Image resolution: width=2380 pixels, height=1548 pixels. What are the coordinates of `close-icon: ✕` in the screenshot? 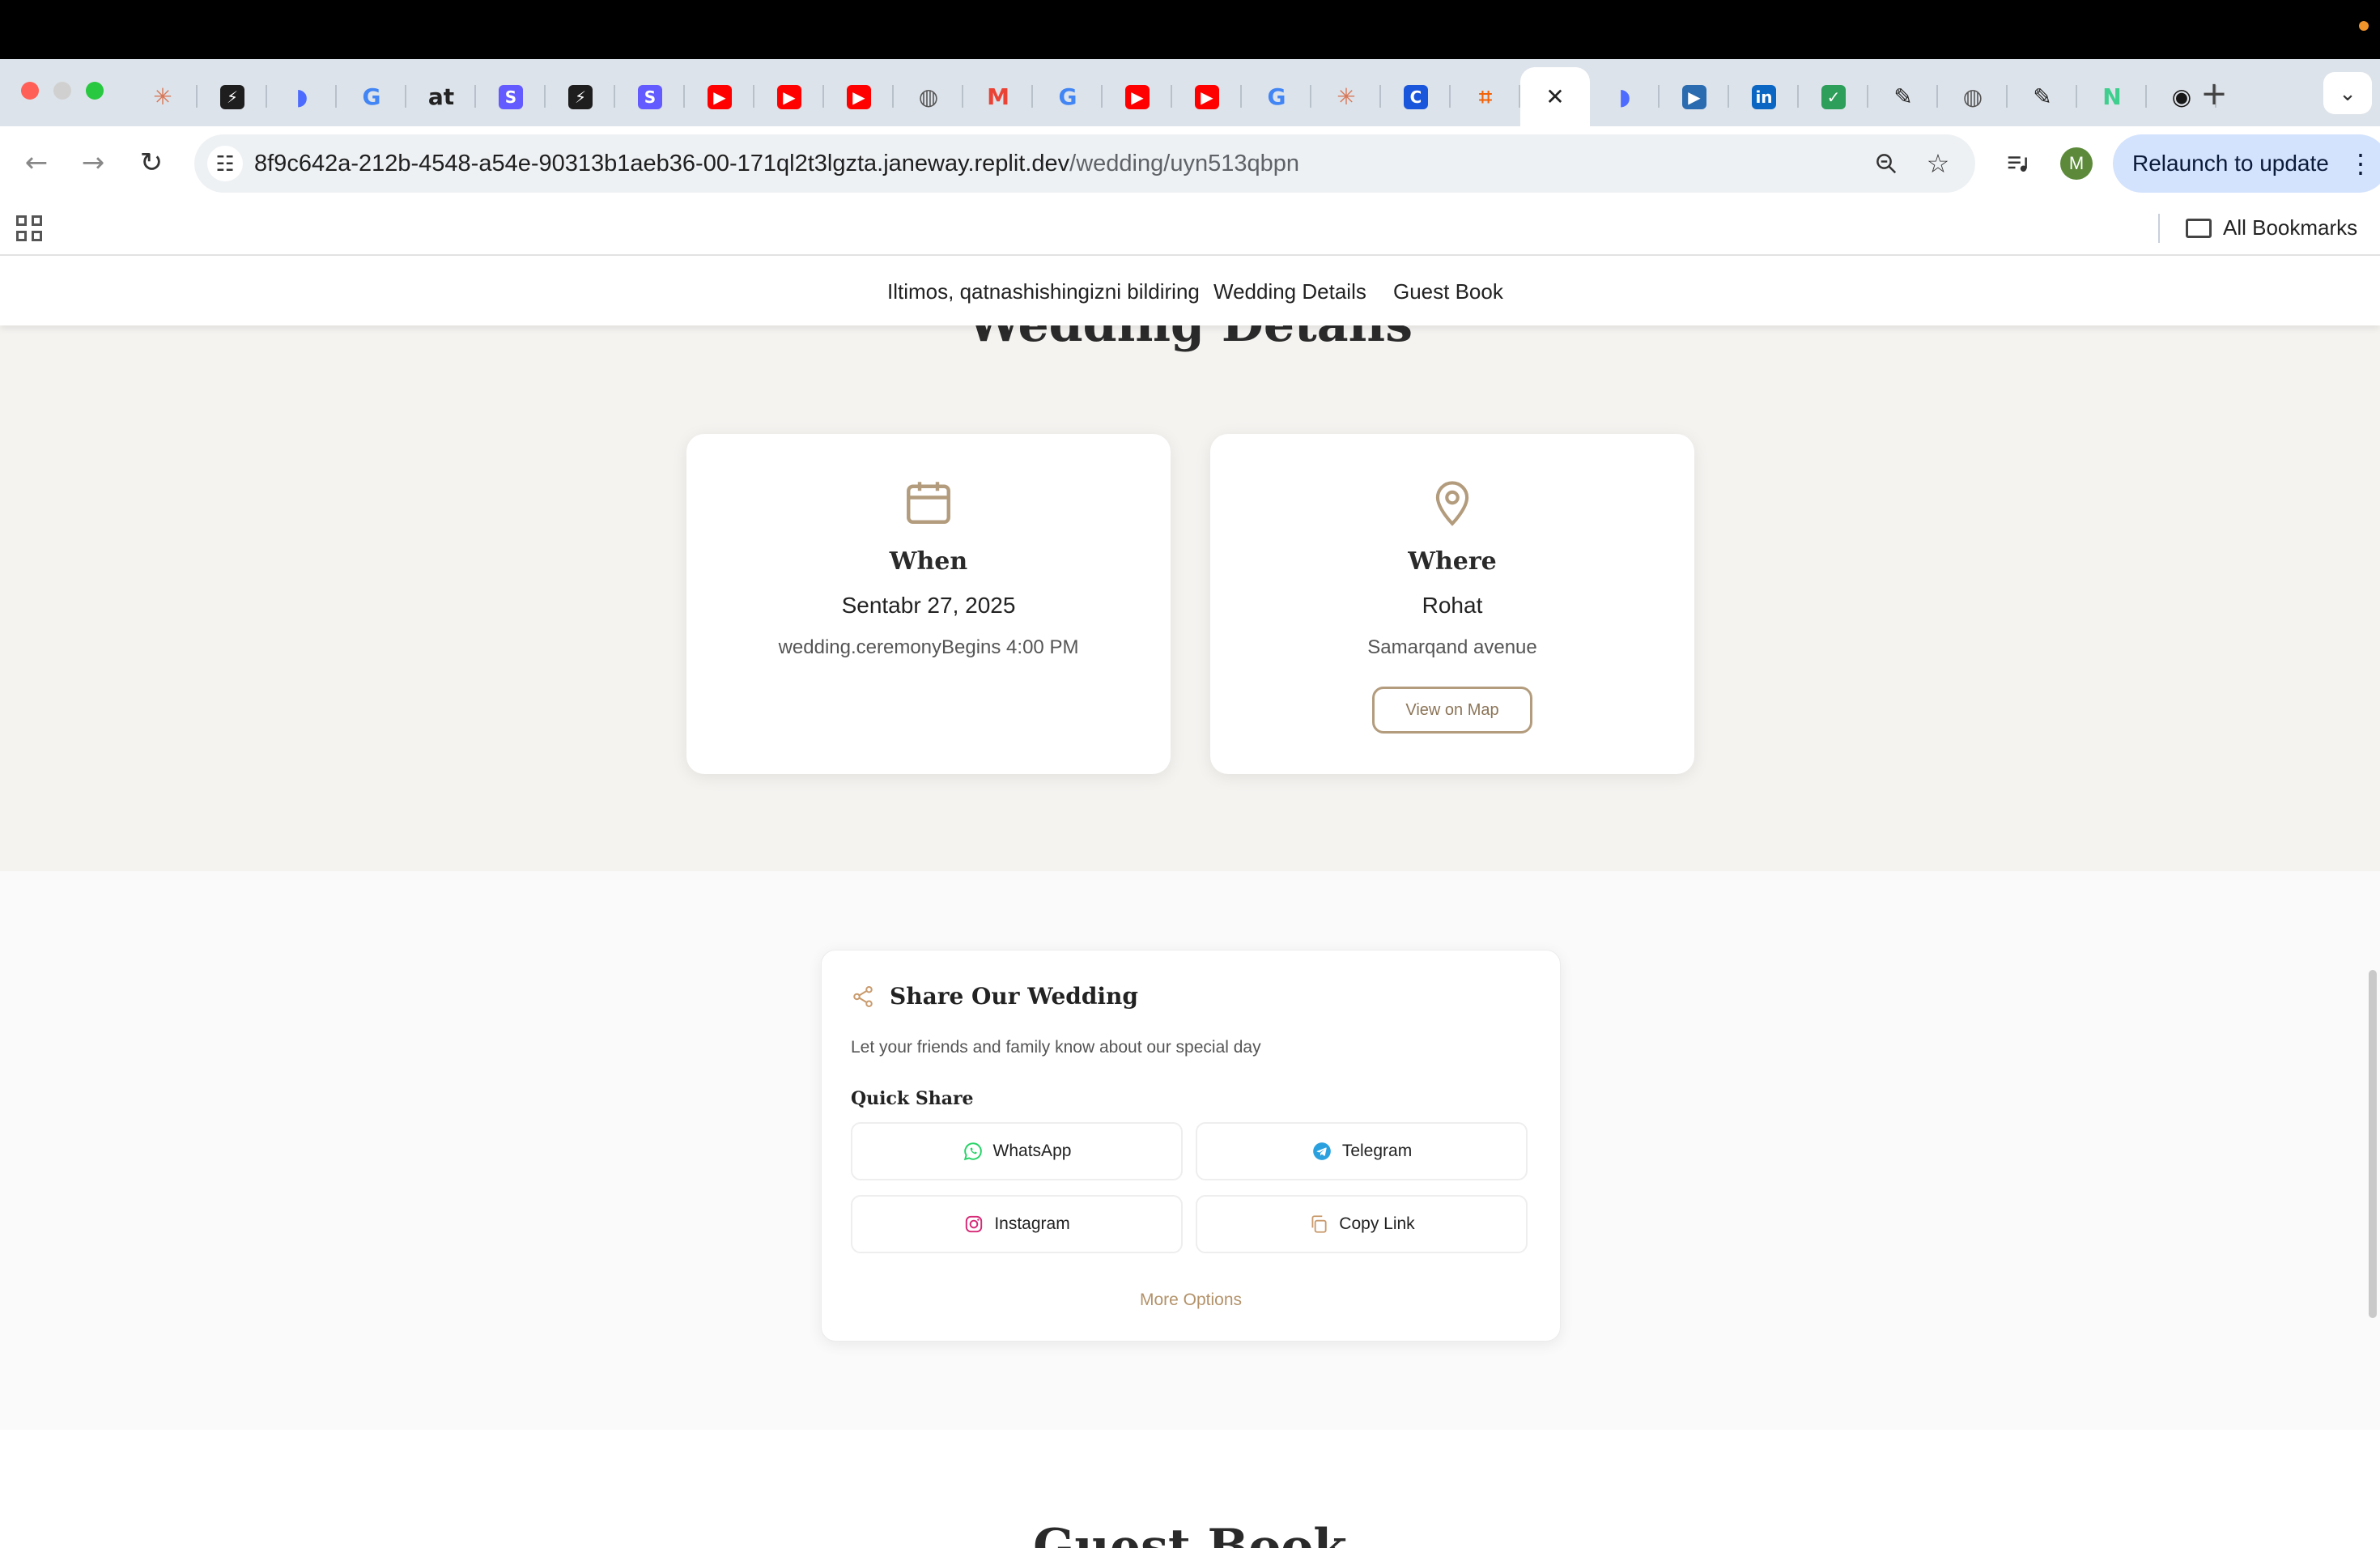 It's located at (1555, 96).